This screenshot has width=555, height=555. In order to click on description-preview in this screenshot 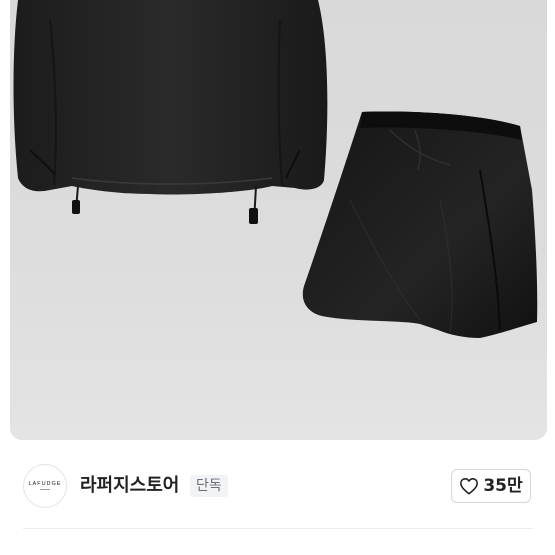, I will do `click(163, 552)`.